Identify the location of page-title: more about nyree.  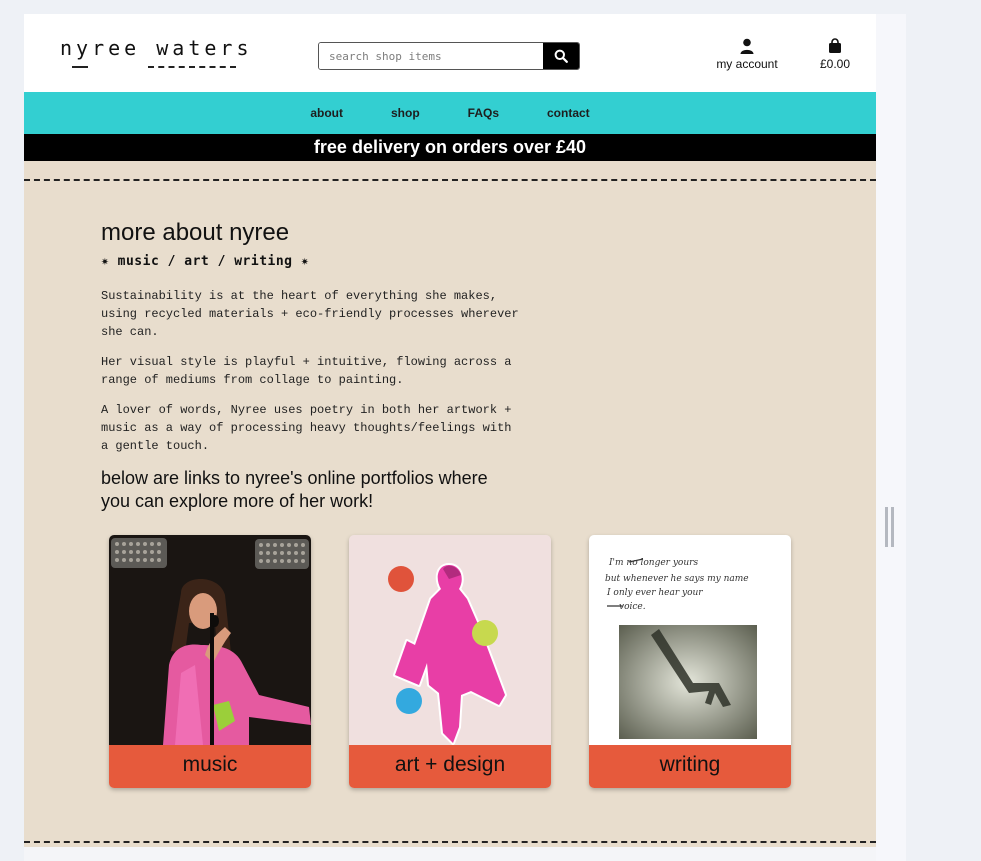
(195, 232).